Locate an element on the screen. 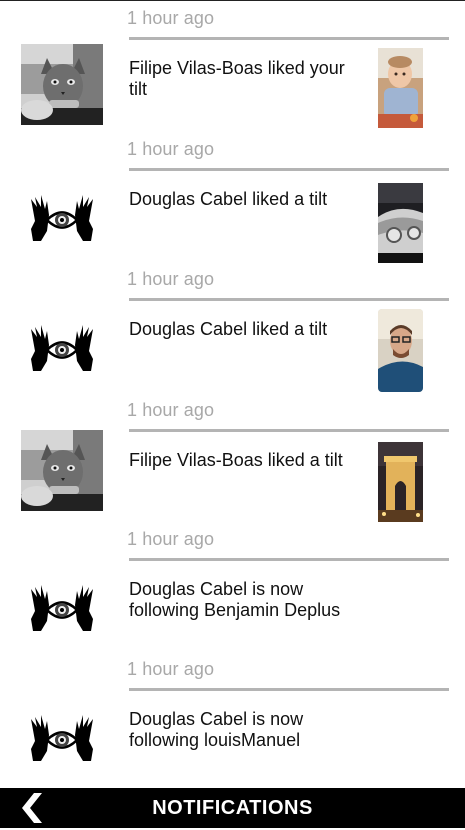 The height and width of the screenshot is (830, 465). page-title: NOTIFICATIONS is located at coordinates (232, 808).